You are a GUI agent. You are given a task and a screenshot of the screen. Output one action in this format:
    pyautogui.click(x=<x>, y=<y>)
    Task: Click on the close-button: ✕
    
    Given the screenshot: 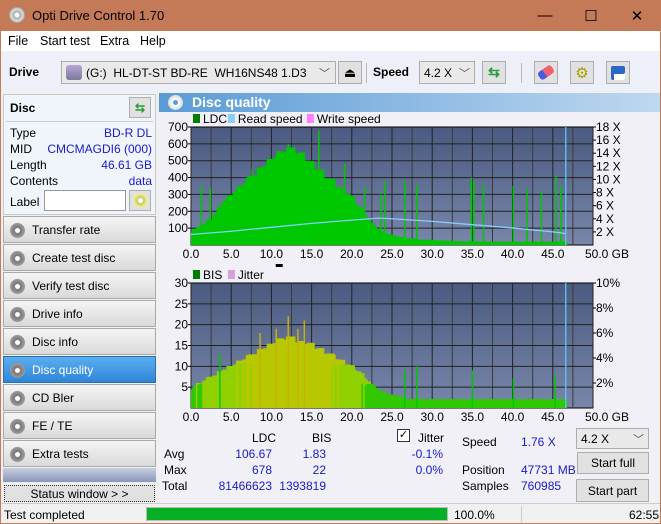 What is the action you would take?
    pyautogui.click(x=637, y=15)
    